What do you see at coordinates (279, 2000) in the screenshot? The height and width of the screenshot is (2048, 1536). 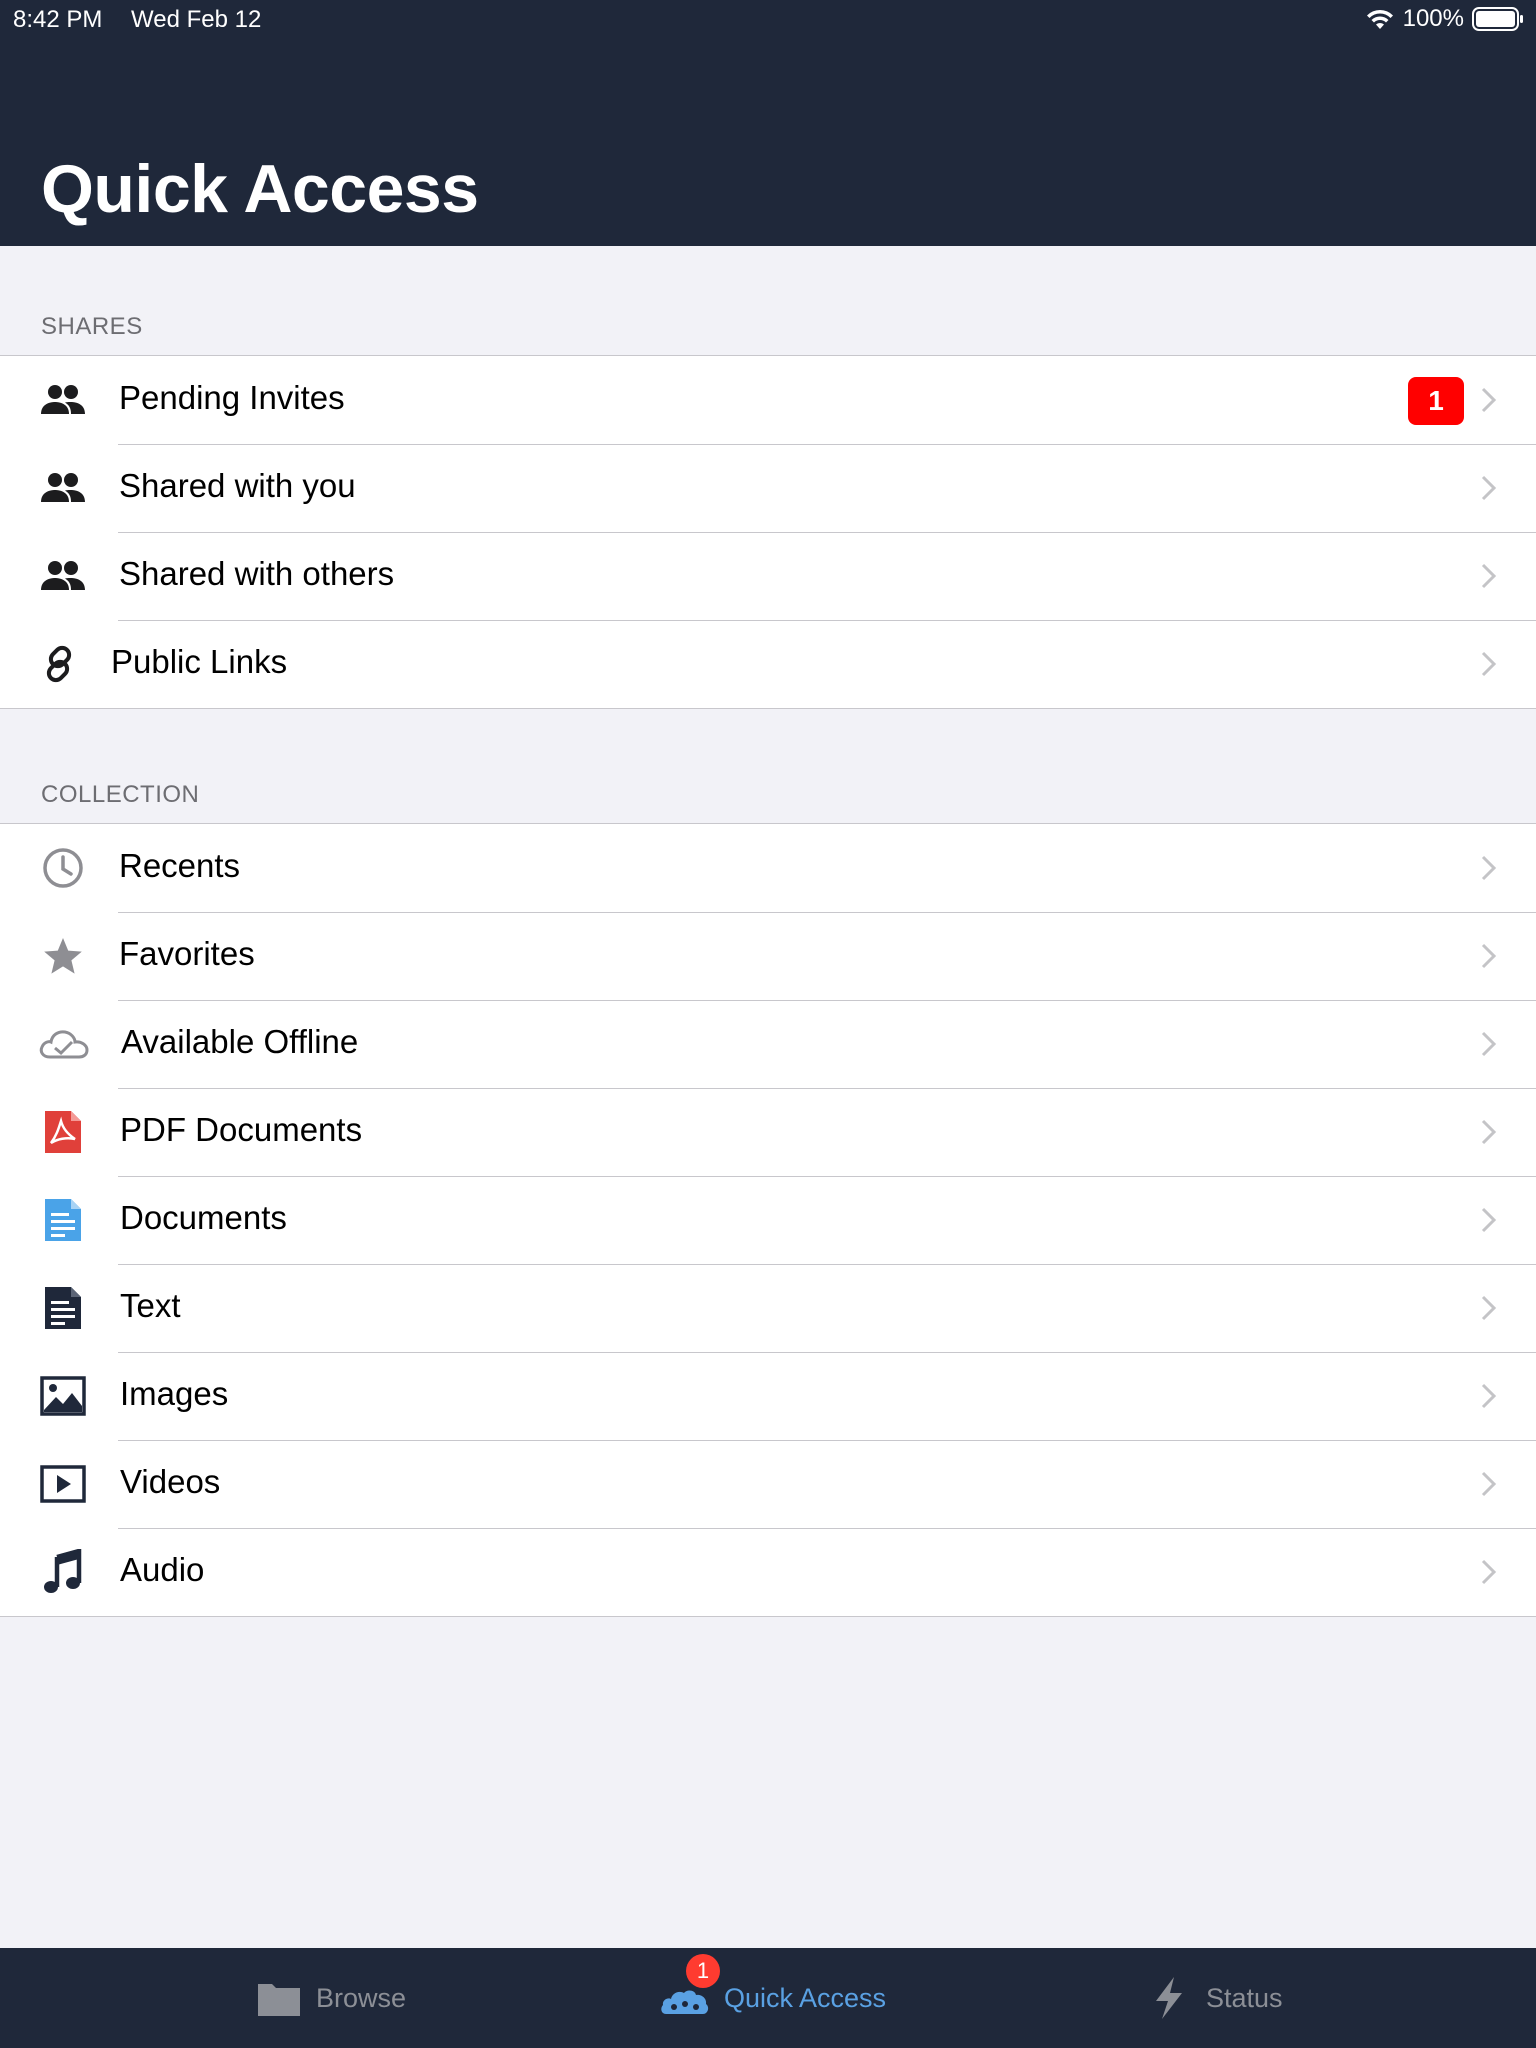 I see `folder-icon` at bounding box center [279, 2000].